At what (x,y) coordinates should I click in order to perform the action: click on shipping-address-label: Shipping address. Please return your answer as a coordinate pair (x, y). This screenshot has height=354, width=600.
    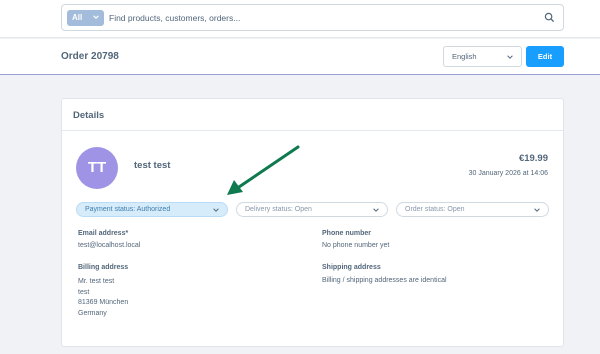
    Looking at the image, I should click on (351, 267).